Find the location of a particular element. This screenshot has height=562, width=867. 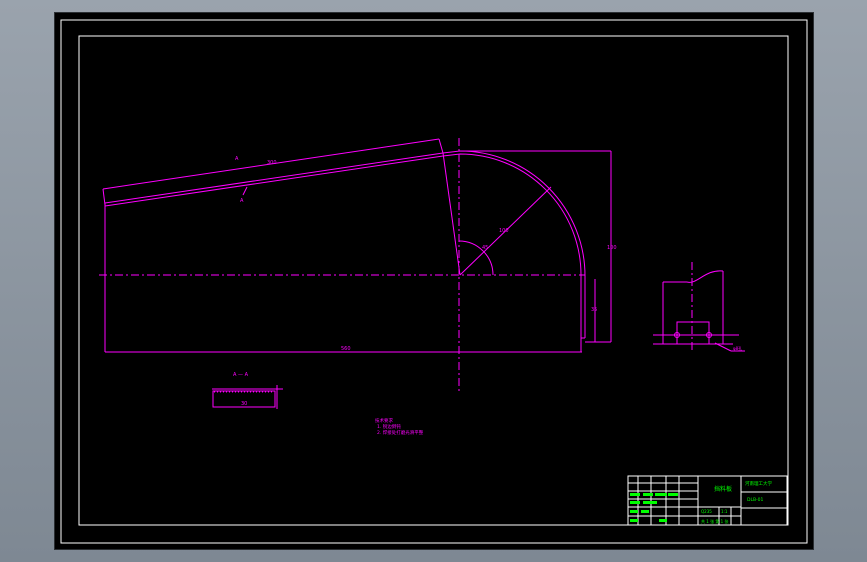

title-material: Q235 is located at coordinates (706, 511).